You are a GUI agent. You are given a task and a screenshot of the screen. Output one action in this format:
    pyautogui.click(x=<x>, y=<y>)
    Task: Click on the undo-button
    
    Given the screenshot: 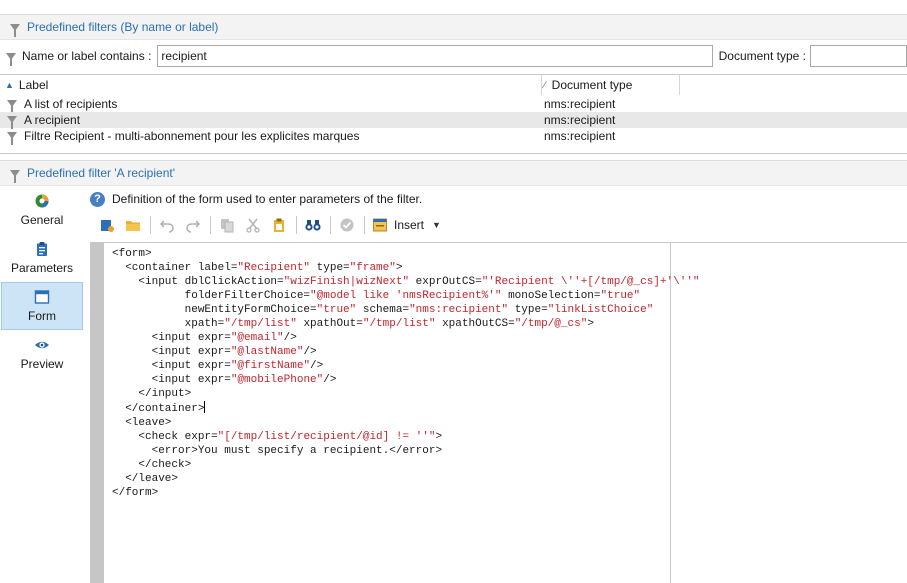 What is the action you would take?
    pyautogui.click(x=167, y=225)
    